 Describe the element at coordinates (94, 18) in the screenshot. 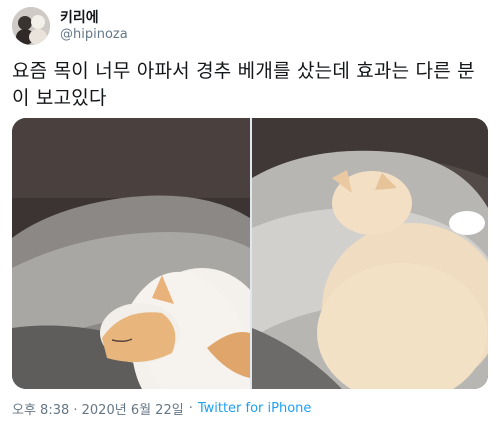

I see `display-name: 키리에` at that location.